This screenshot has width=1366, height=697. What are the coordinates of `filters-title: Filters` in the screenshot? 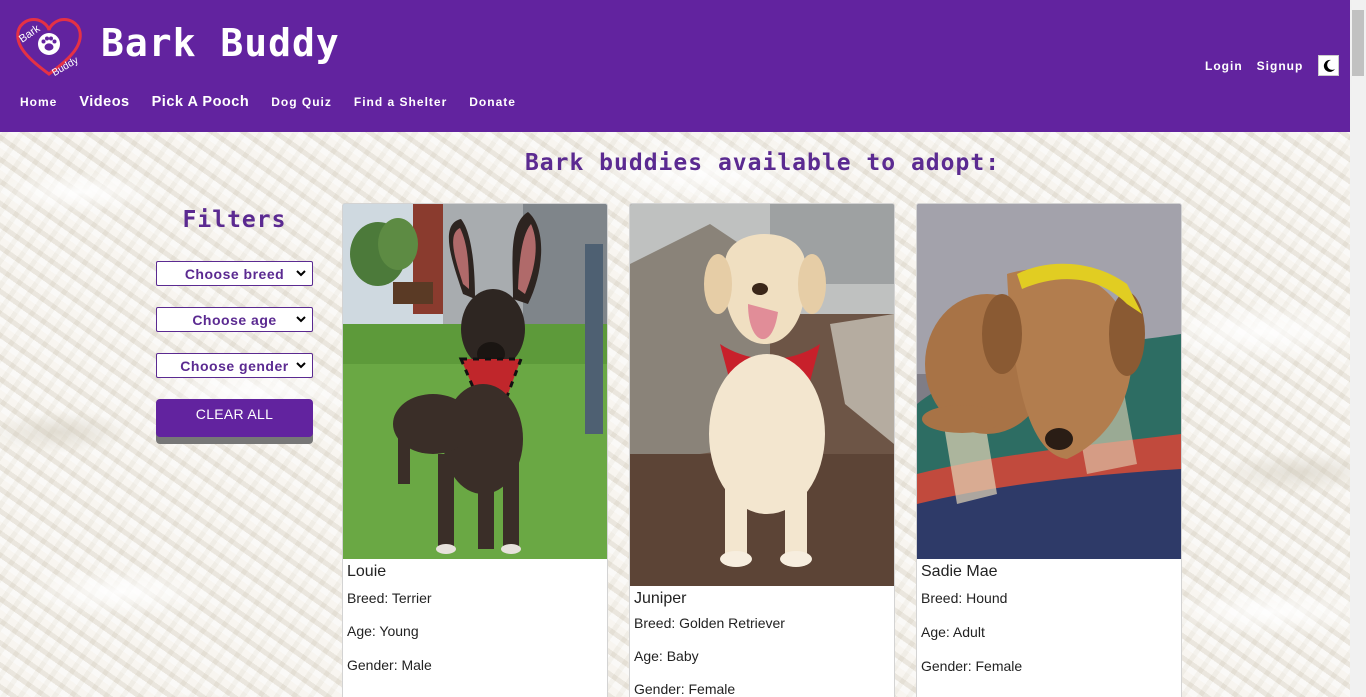 It's located at (234, 220).